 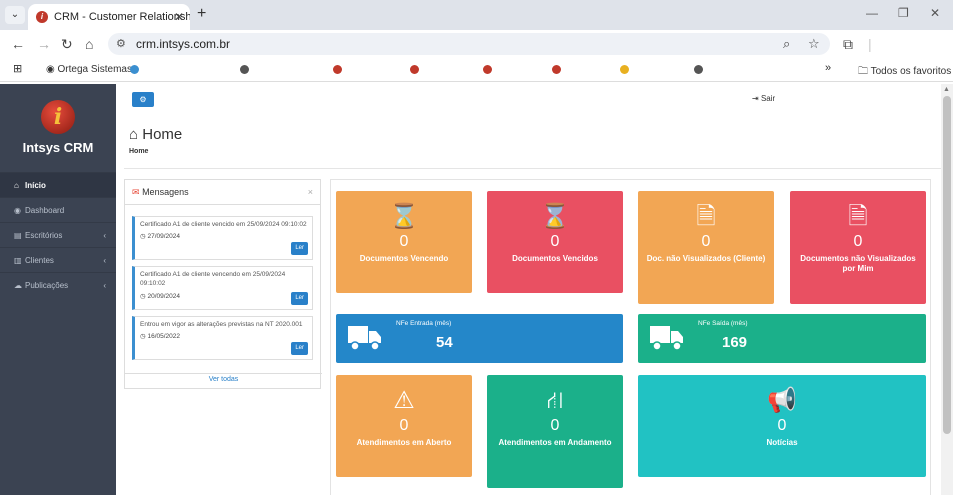 What do you see at coordinates (706, 247) in the screenshot?
I see `card-doc-nao-visualizados-cliente: 🗎 0 Doc. não Visualizados (Cliente)` at bounding box center [706, 247].